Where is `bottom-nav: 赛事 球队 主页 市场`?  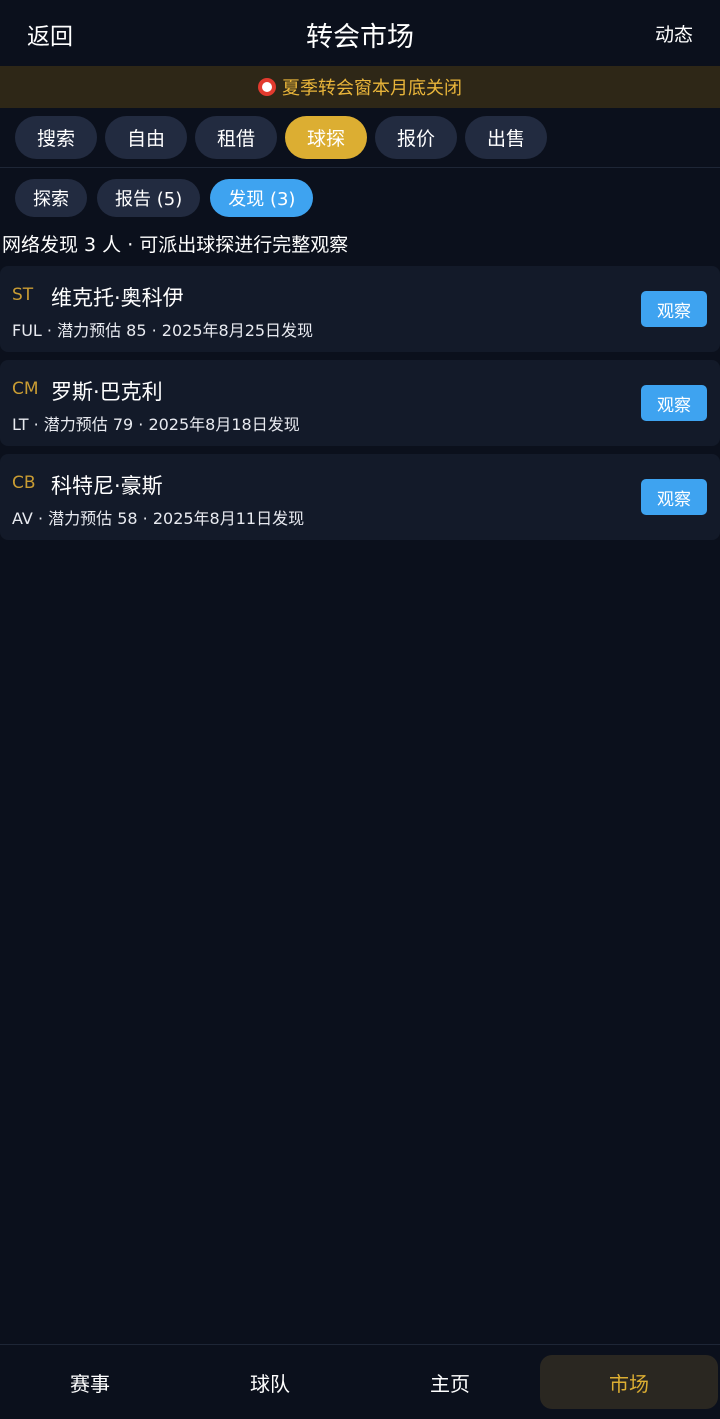
bottom-nav: 赛事 球队 主页 市场 is located at coordinates (360, 1381).